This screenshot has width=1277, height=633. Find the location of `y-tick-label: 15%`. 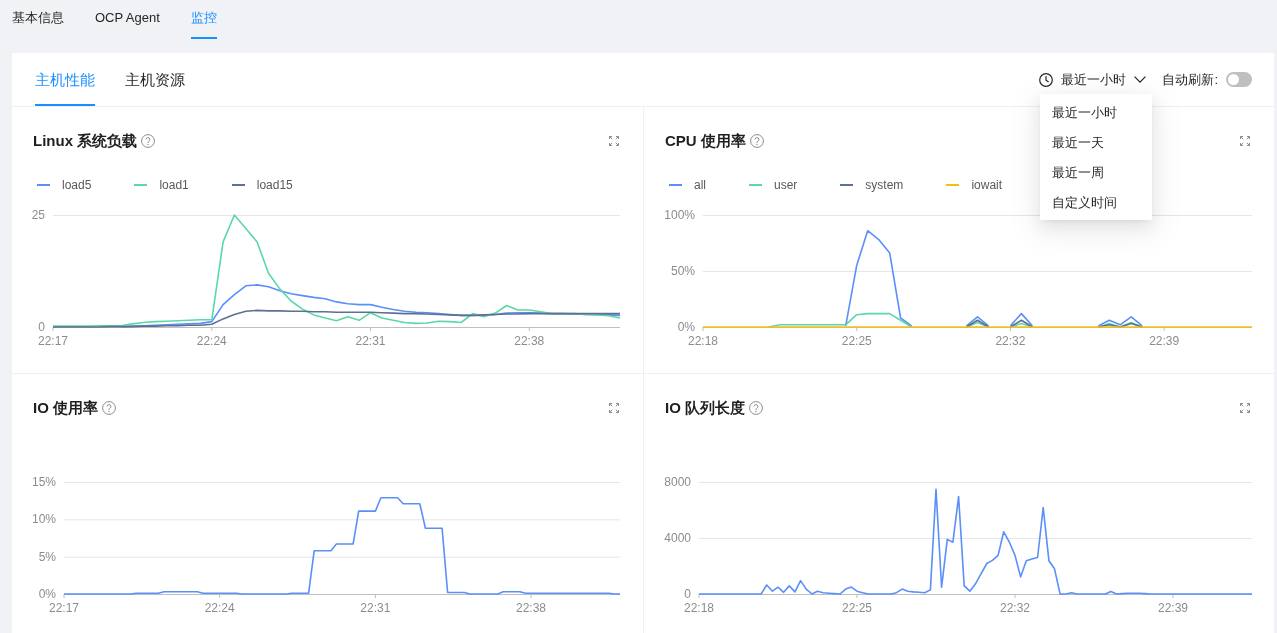

y-tick-label: 15% is located at coordinates (43, 482).